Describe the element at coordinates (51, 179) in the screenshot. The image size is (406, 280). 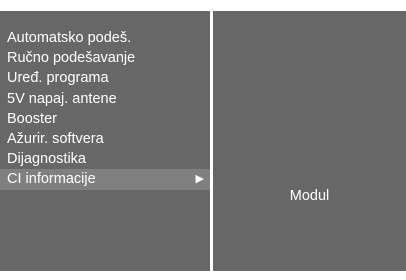
I see `menu-item-label: CI informacije` at that location.